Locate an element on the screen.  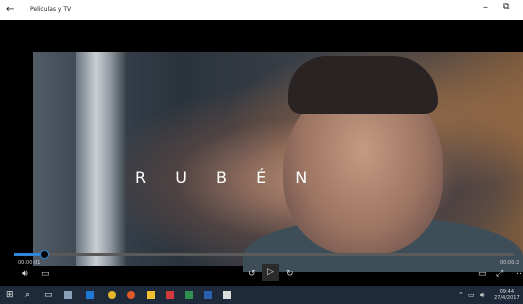
skip-back-icon: ↺ is located at coordinates (252, 274).